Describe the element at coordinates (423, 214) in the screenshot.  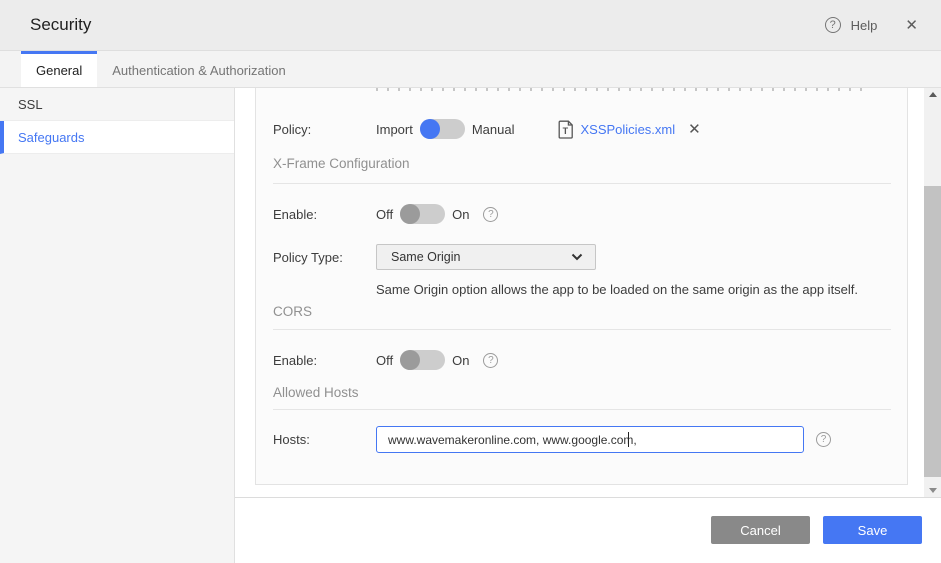
I see `xframe-enable-toggle` at that location.